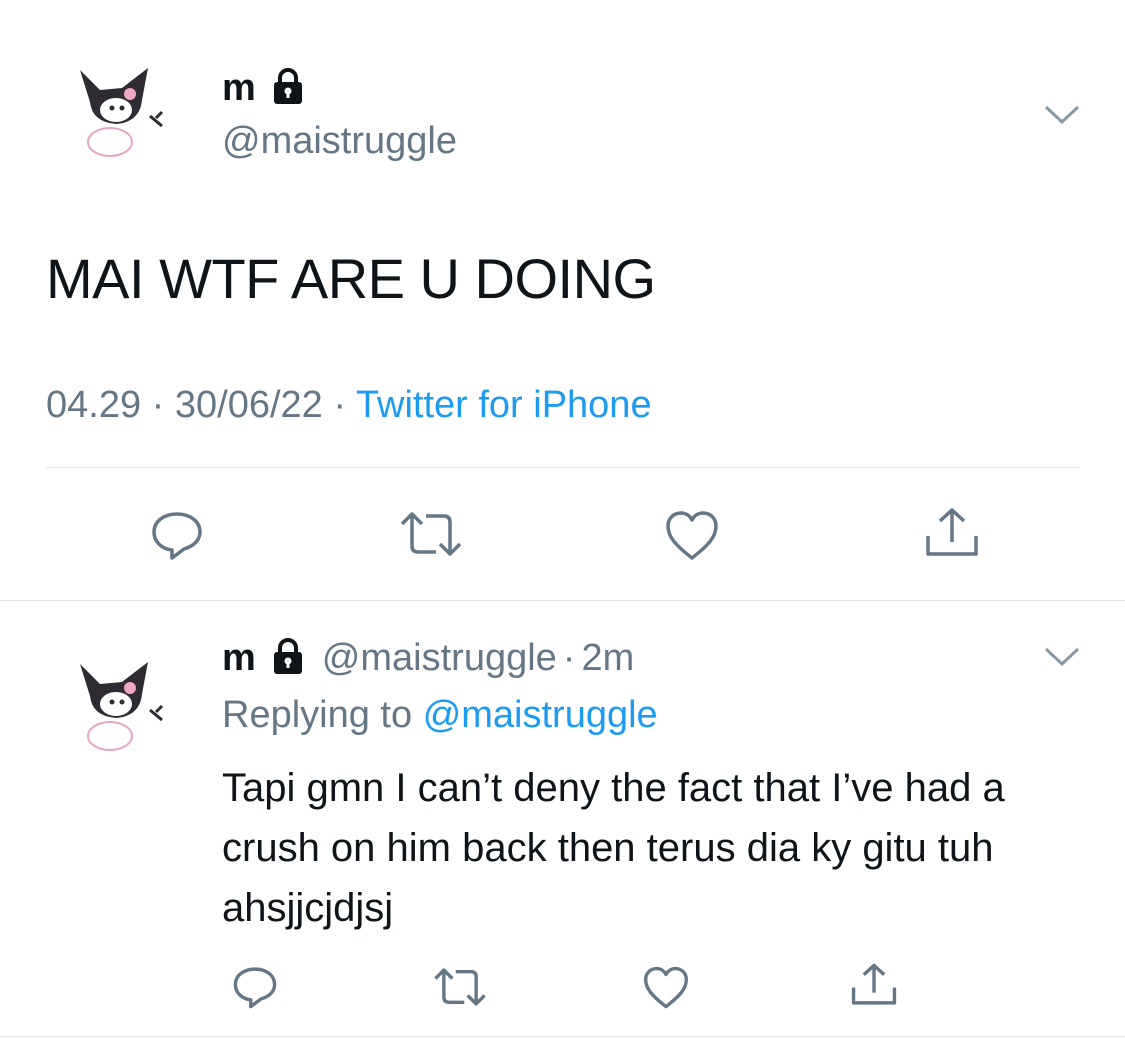  I want to click on tweet-text: MAI WTF ARE U DOING, so click(351, 278).